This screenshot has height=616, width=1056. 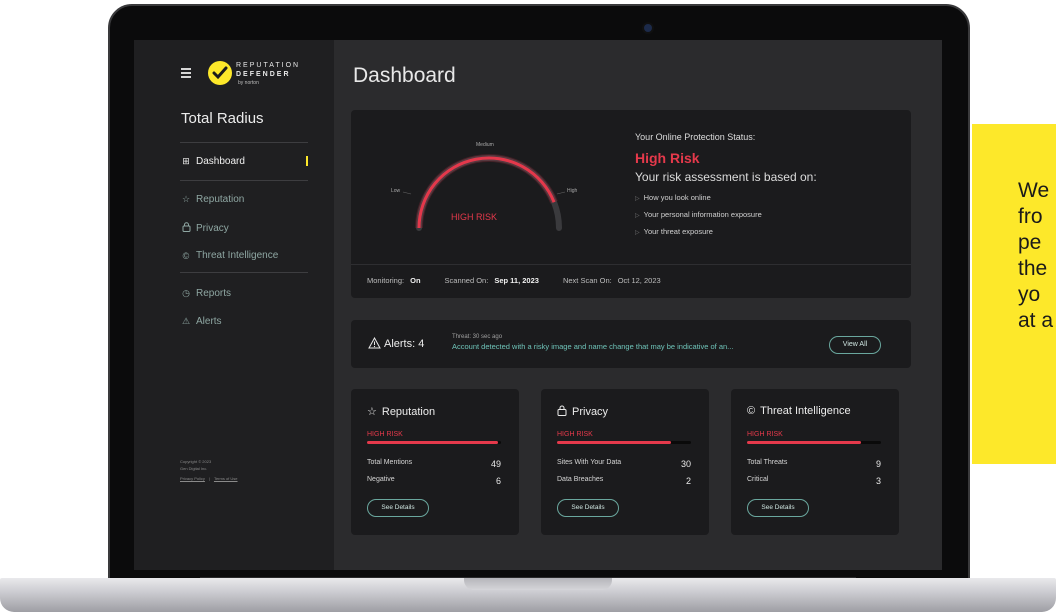 What do you see at coordinates (408, 411) in the screenshot?
I see `card-title-text: Reputation` at bounding box center [408, 411].